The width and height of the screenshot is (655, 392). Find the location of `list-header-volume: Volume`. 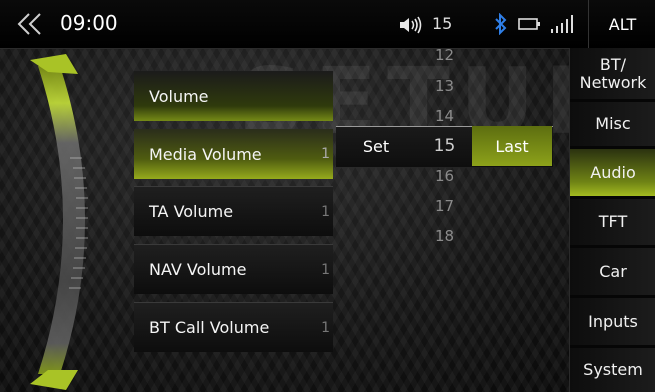

list-header-volume: Volume is located at coordinates (233, 96).